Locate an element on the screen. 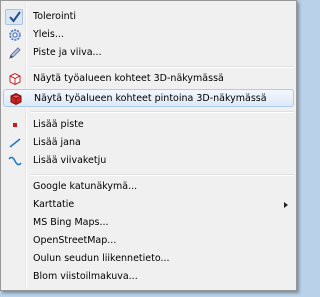 This screenshot has width=320, height=297. menu-item-label: Tolerointi is located at coordinates (55, 16).